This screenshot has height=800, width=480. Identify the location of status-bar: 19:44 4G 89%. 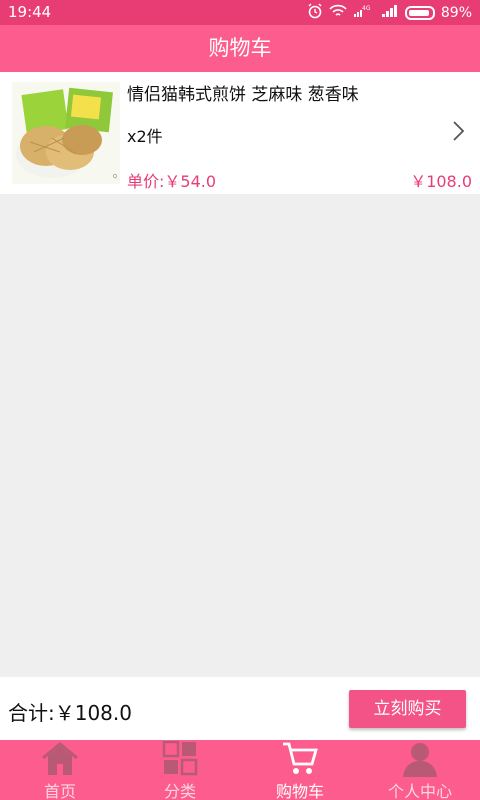
(240, 12).